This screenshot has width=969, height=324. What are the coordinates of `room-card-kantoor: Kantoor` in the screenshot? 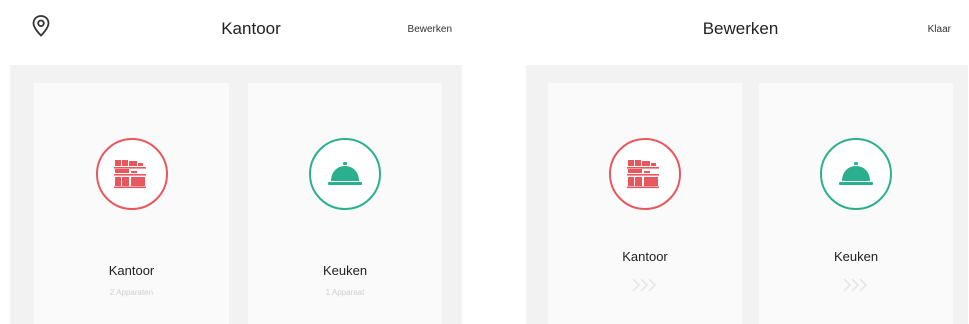 It's located at (645, 203).